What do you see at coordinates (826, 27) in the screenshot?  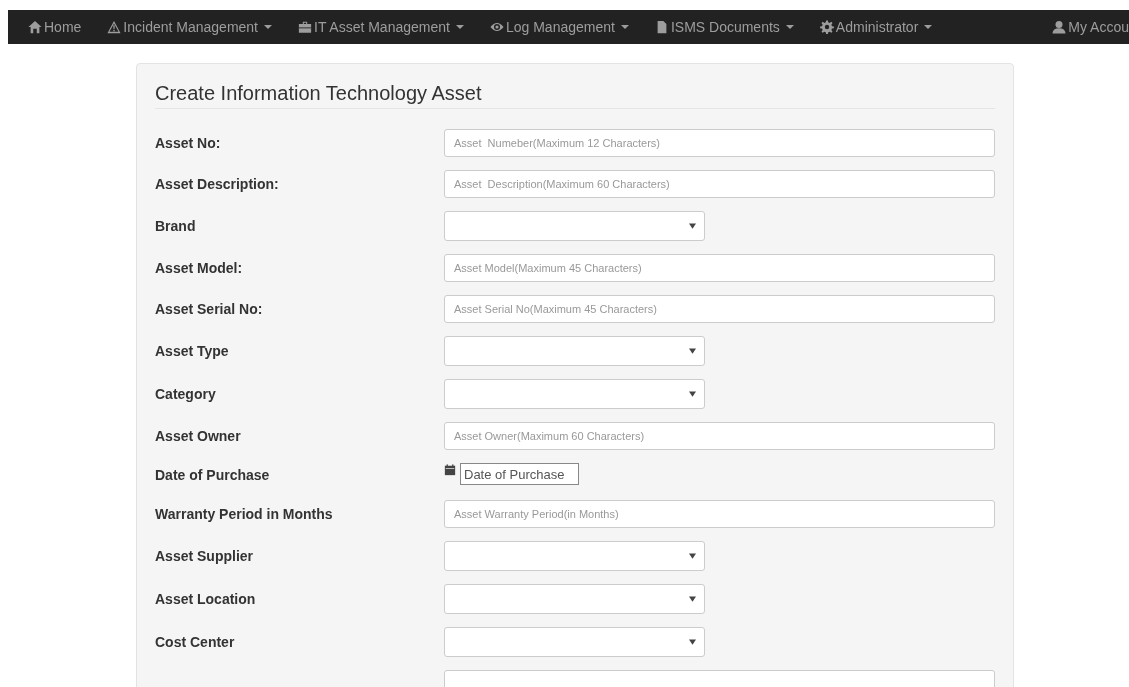 I see `gear-icon` at bounding box center [826, 27].